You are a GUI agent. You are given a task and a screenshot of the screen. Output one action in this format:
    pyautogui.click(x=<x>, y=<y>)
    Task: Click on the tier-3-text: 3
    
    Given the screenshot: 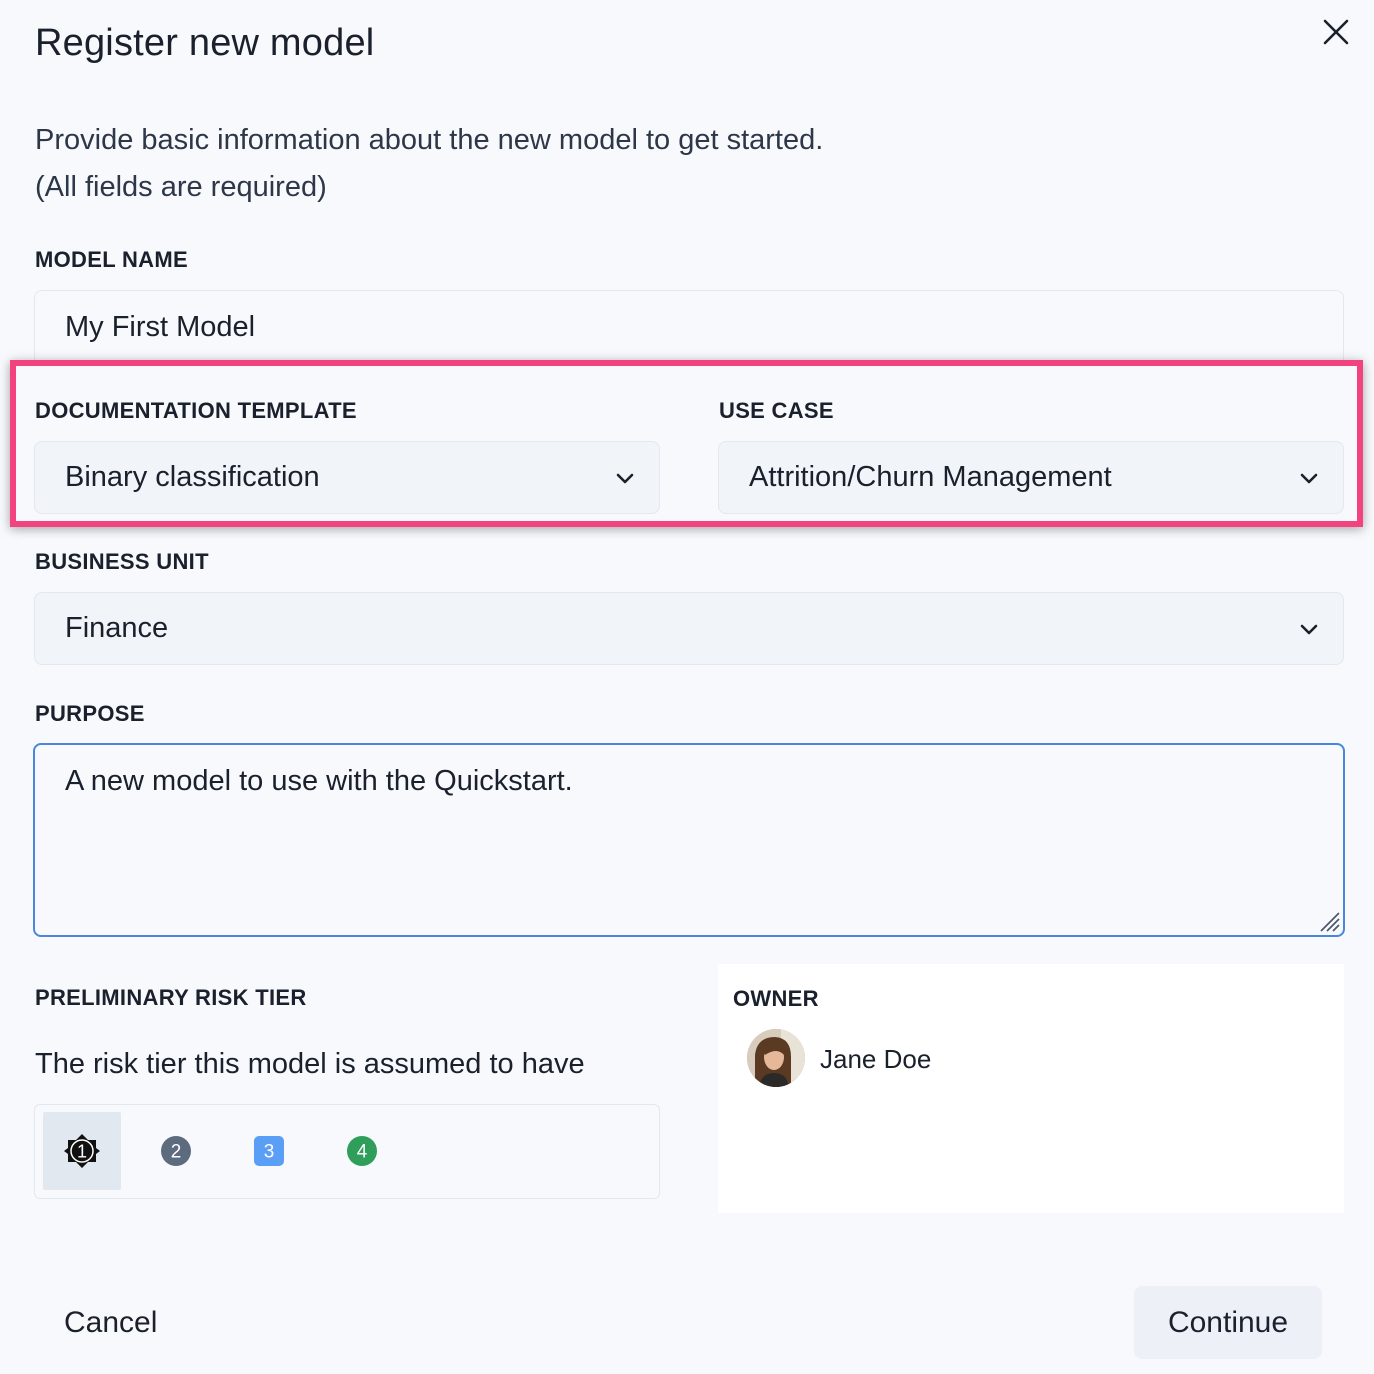 What is the action you would take?
    pyautogui.click(x=269, y=1152)
    